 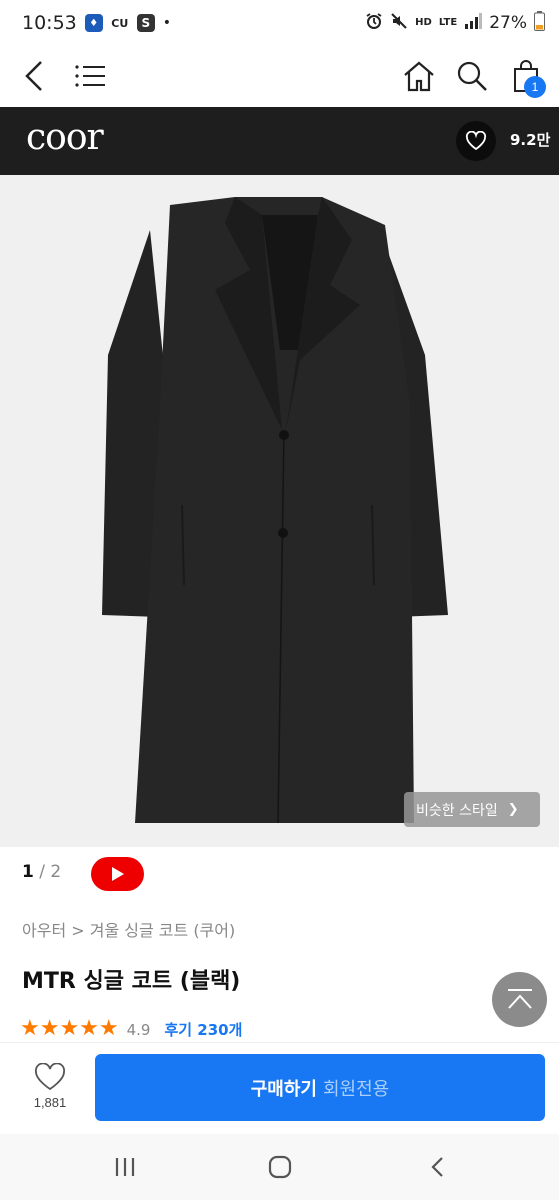 I want to click on top-nav-bar: 1, so click(x=279, y=76).